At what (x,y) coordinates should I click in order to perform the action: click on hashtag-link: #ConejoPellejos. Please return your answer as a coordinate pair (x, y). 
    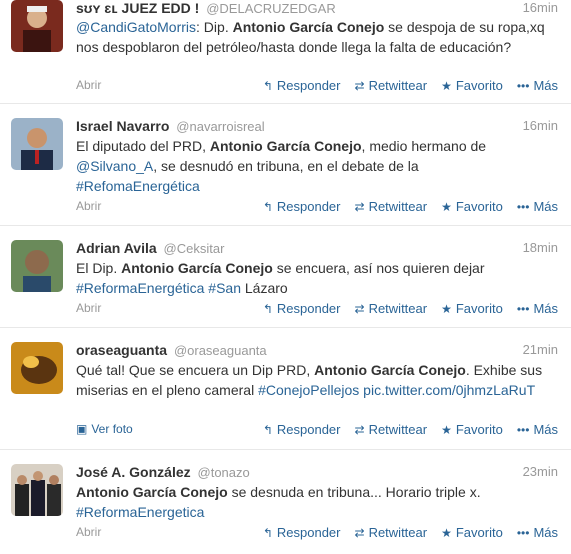
    Looking at the image, I should click on (308, 390).